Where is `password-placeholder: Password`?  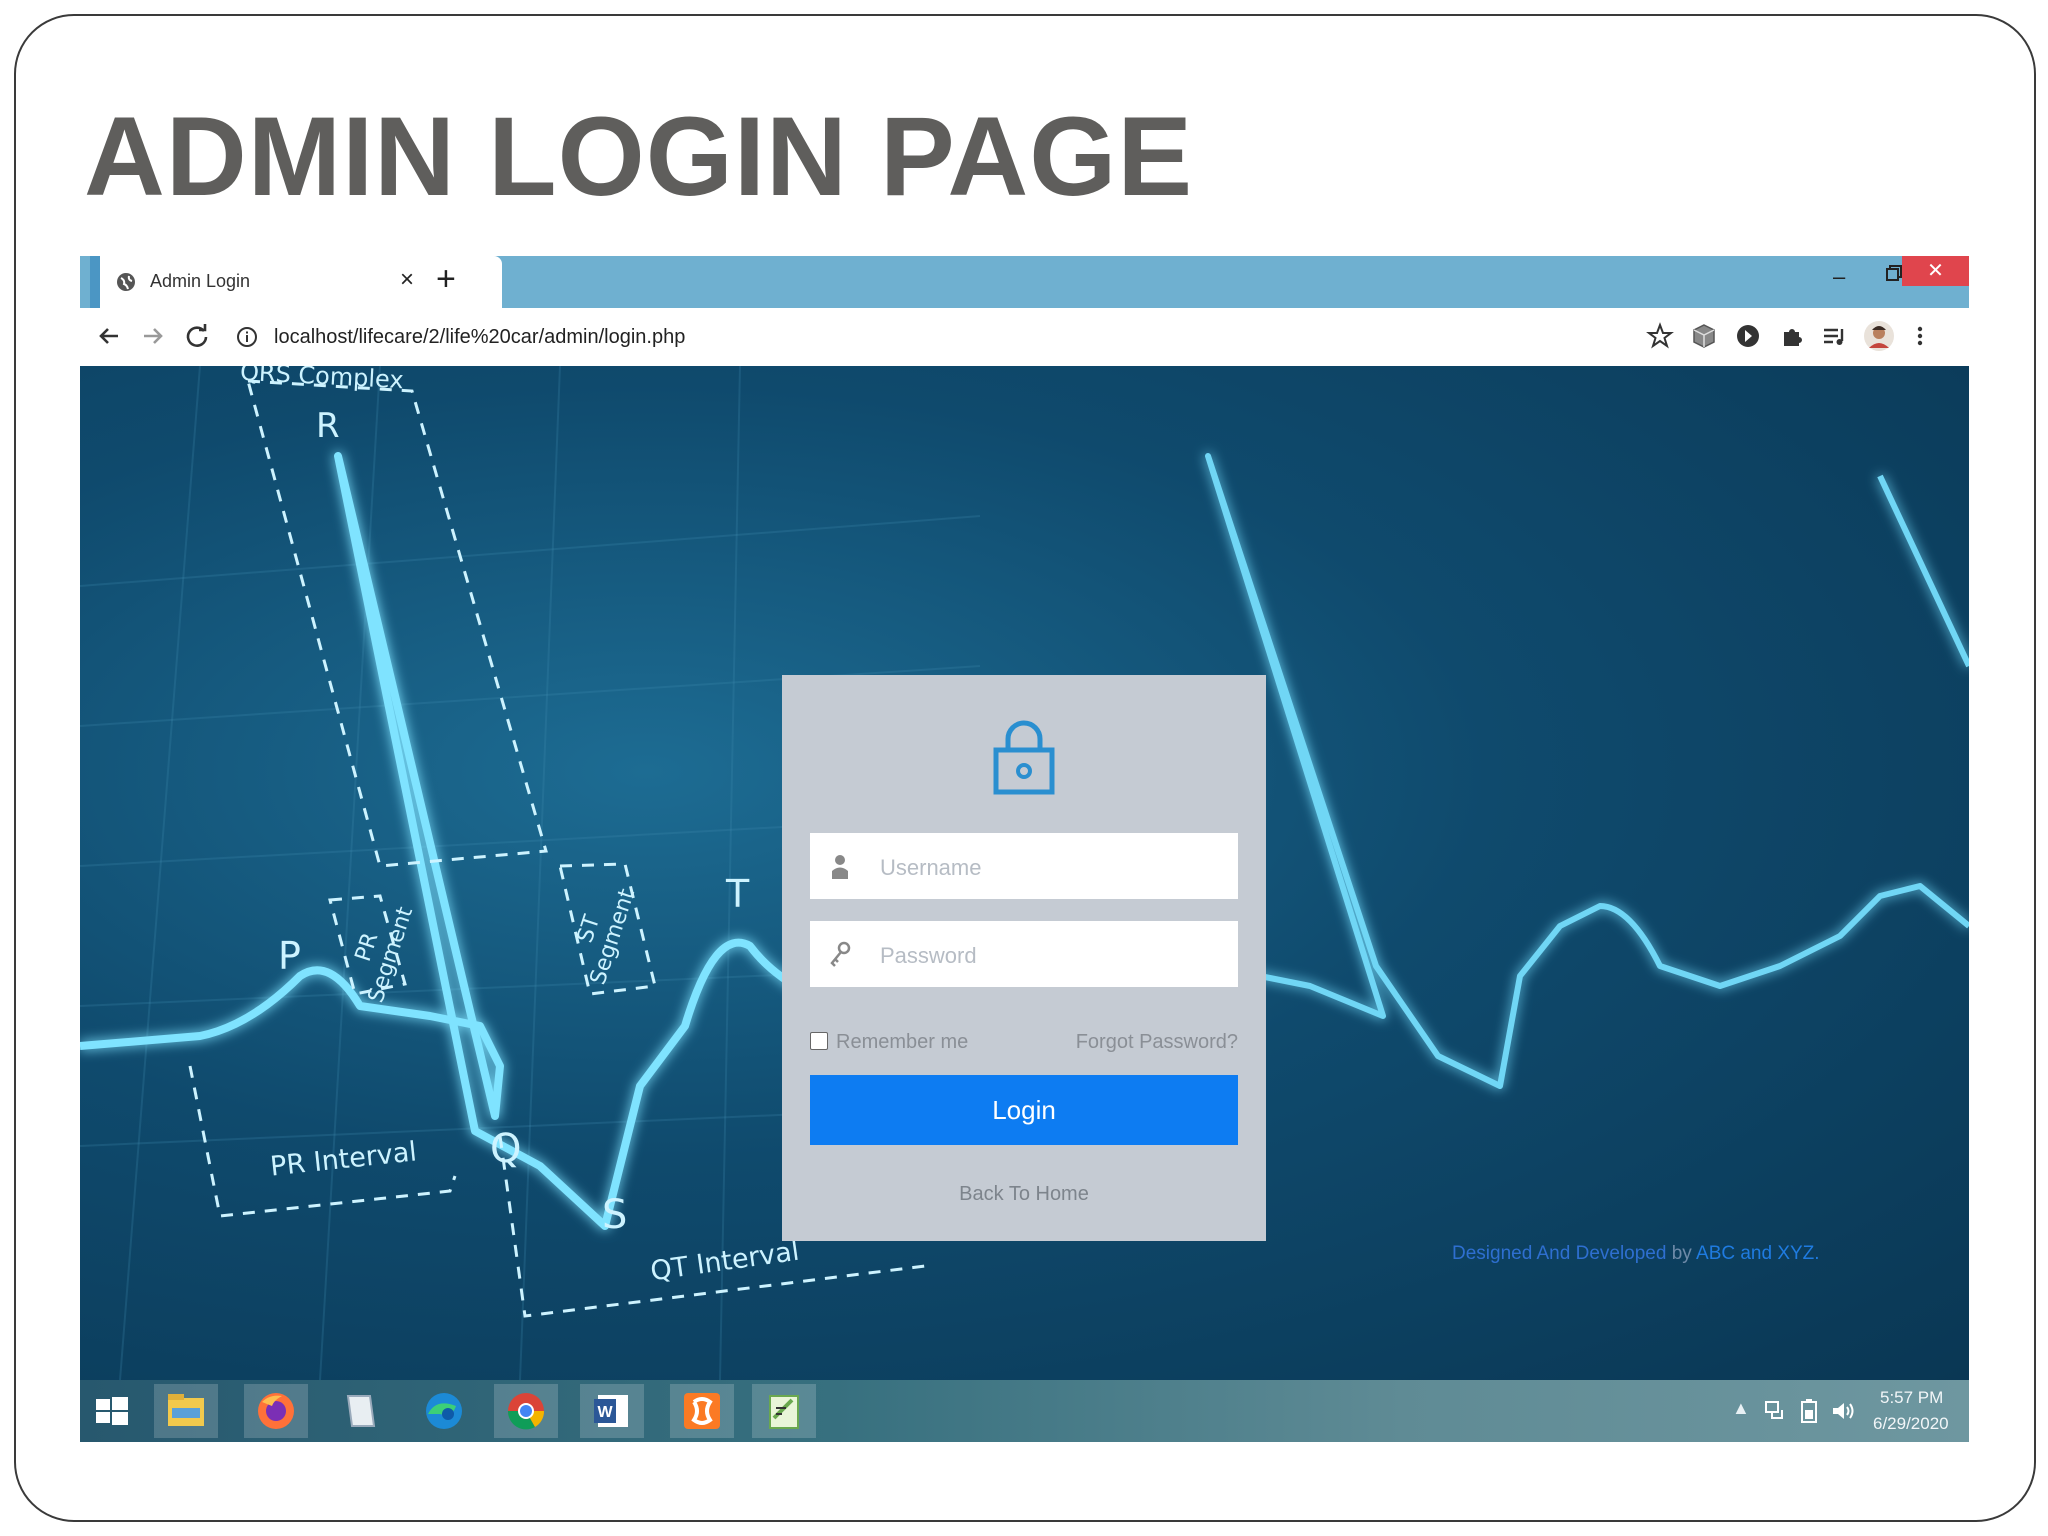
password-placeholder: Password is located at coordinates (928, 955).